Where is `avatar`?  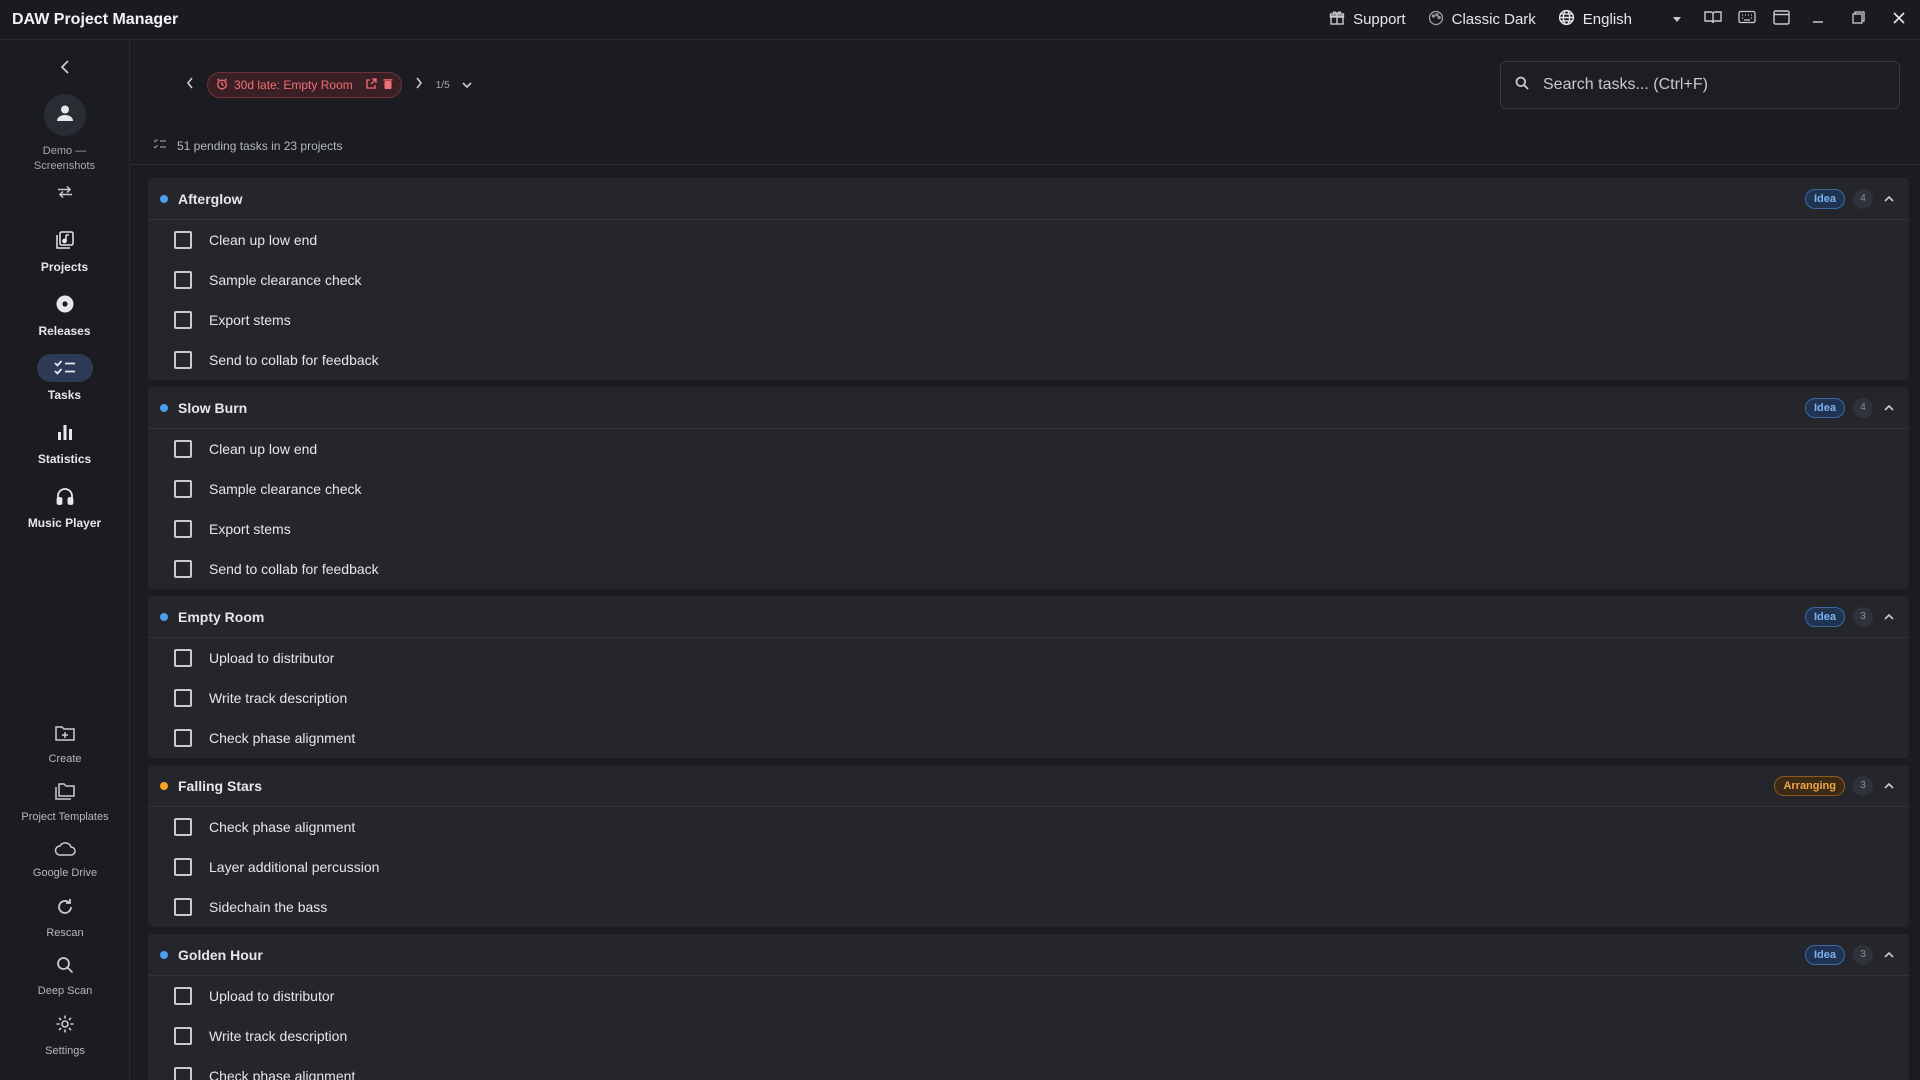
avatar is located at coordinates (64, 115).